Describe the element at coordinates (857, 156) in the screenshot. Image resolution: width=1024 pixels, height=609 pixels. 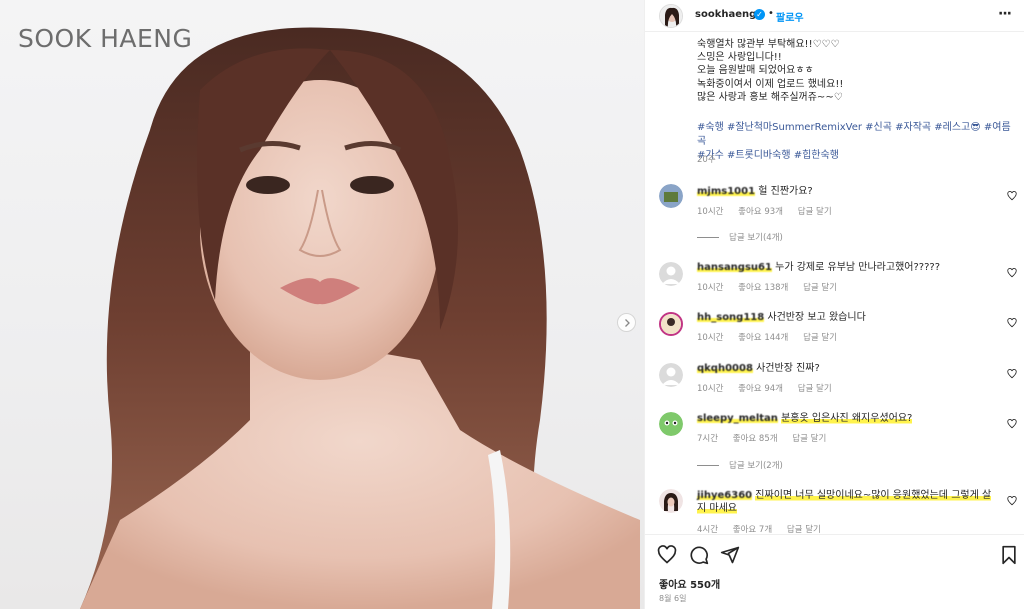
I see `hashtag-line: #가수 #트롯디바숙행 #힙한숙행` at that location.